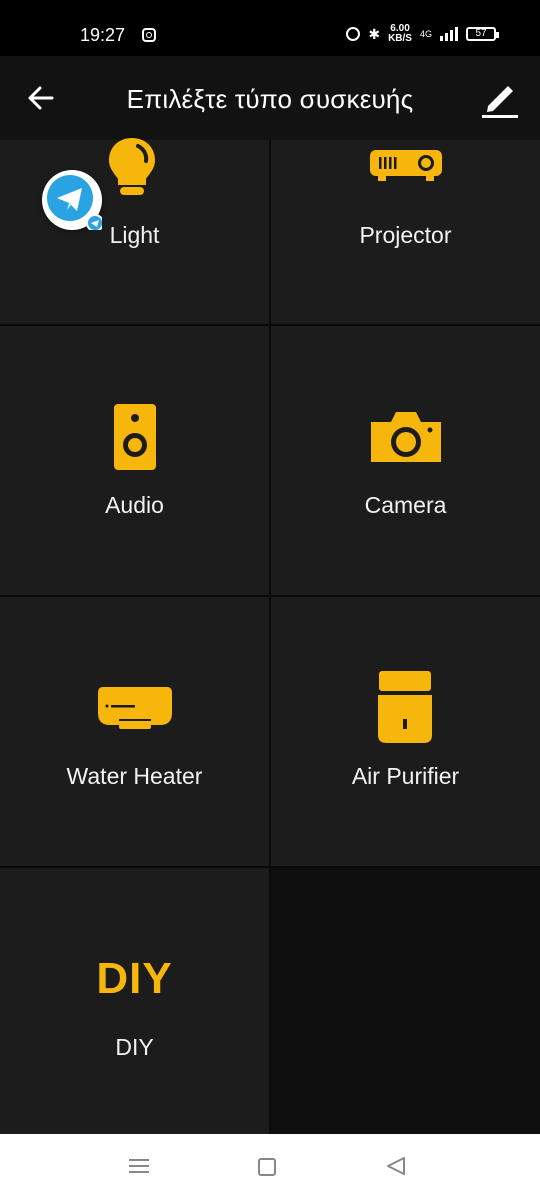 This screenshot has height=1200, width=540. What do you see at coordinates (135, 708) in the screenshot?
I see `water-heater-icon` at bounding box center [135, 708].